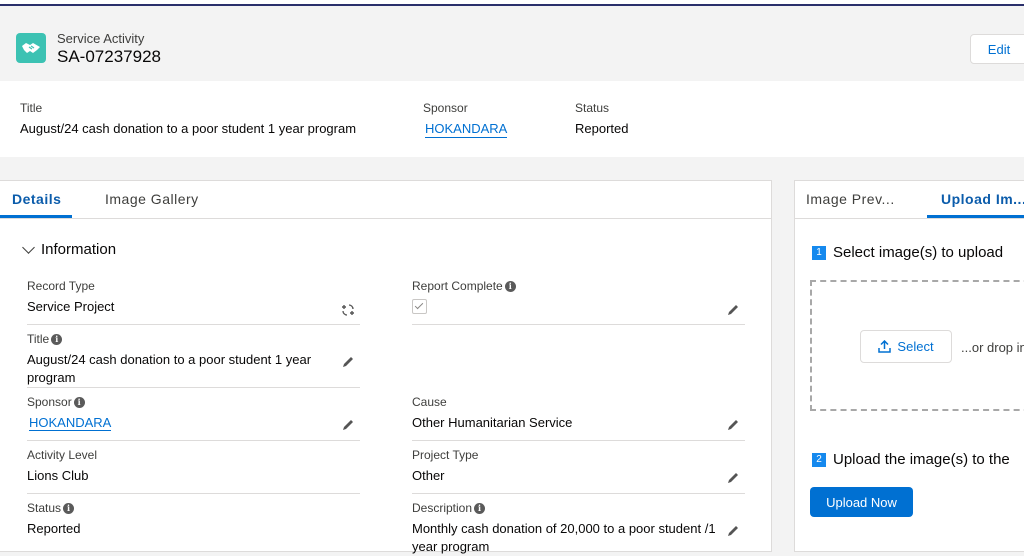 The image size is (1024, 556). I want to click on field-value: Lions Club, so click(58, 475).